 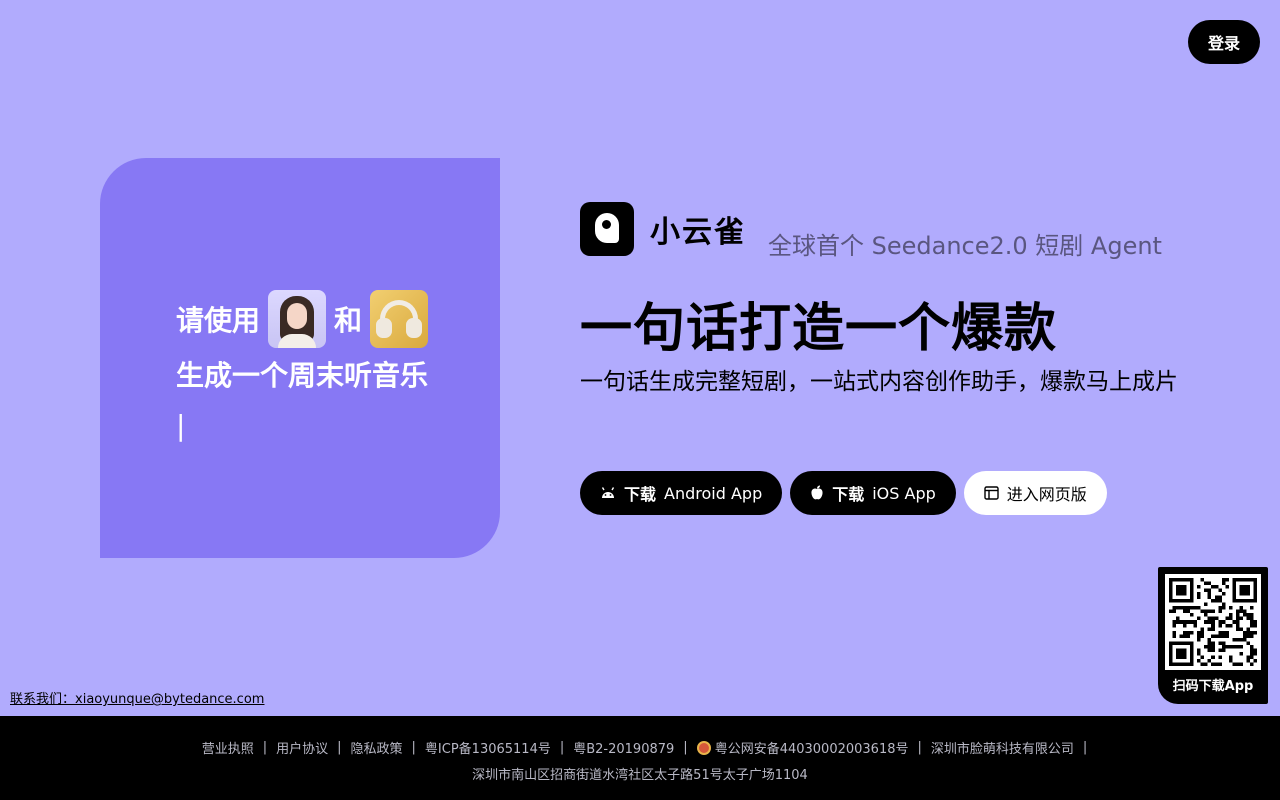 I want to click on android-app-label: Android App, so click(x=713, y=493).